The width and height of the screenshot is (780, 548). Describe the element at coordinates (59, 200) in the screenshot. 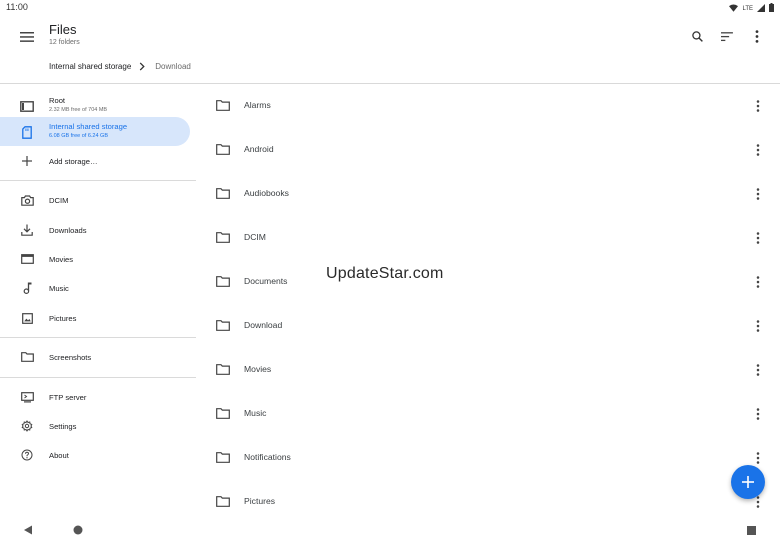

I see `sidebar-item-label: DCIM` at that location.